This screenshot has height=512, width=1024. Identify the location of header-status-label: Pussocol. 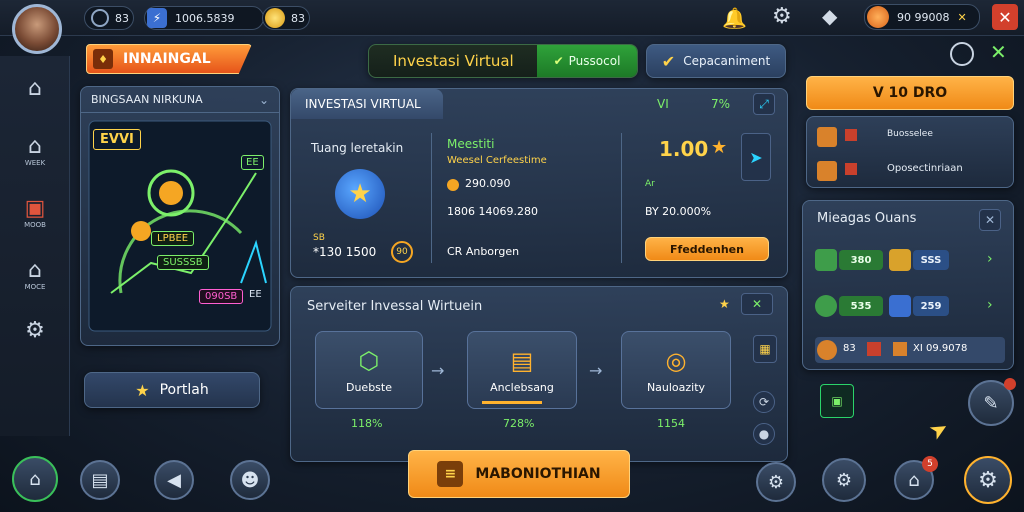
(594, 61).